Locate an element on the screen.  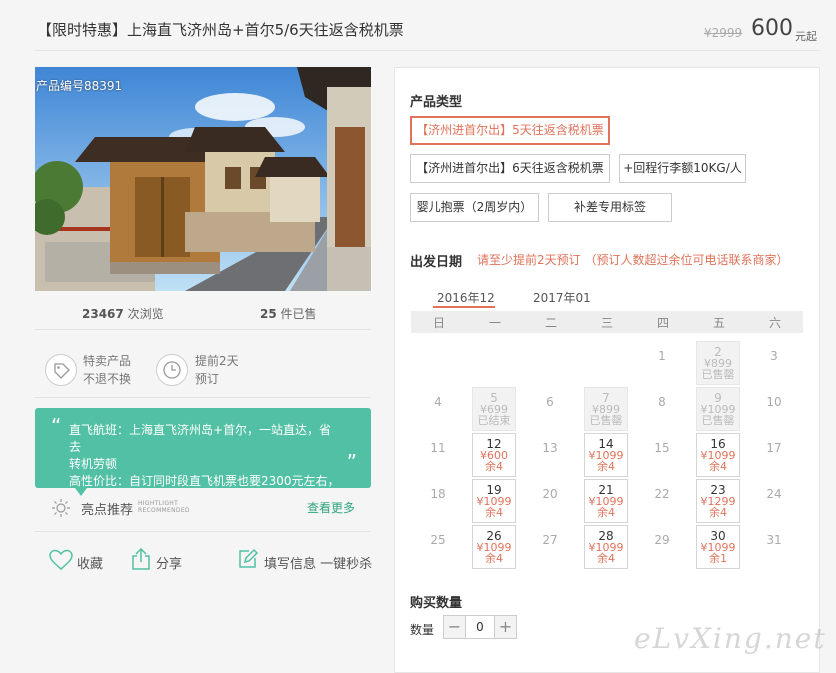
option-6day: 【济州进首尔出】6天往返含税机票 is located at coordinates (510, 168).